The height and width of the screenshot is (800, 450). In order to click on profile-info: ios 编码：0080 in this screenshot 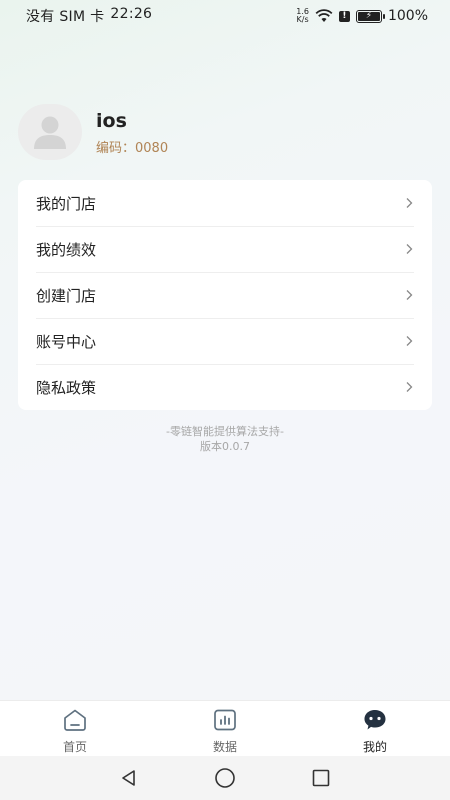, I will do `click(132, 132)`.